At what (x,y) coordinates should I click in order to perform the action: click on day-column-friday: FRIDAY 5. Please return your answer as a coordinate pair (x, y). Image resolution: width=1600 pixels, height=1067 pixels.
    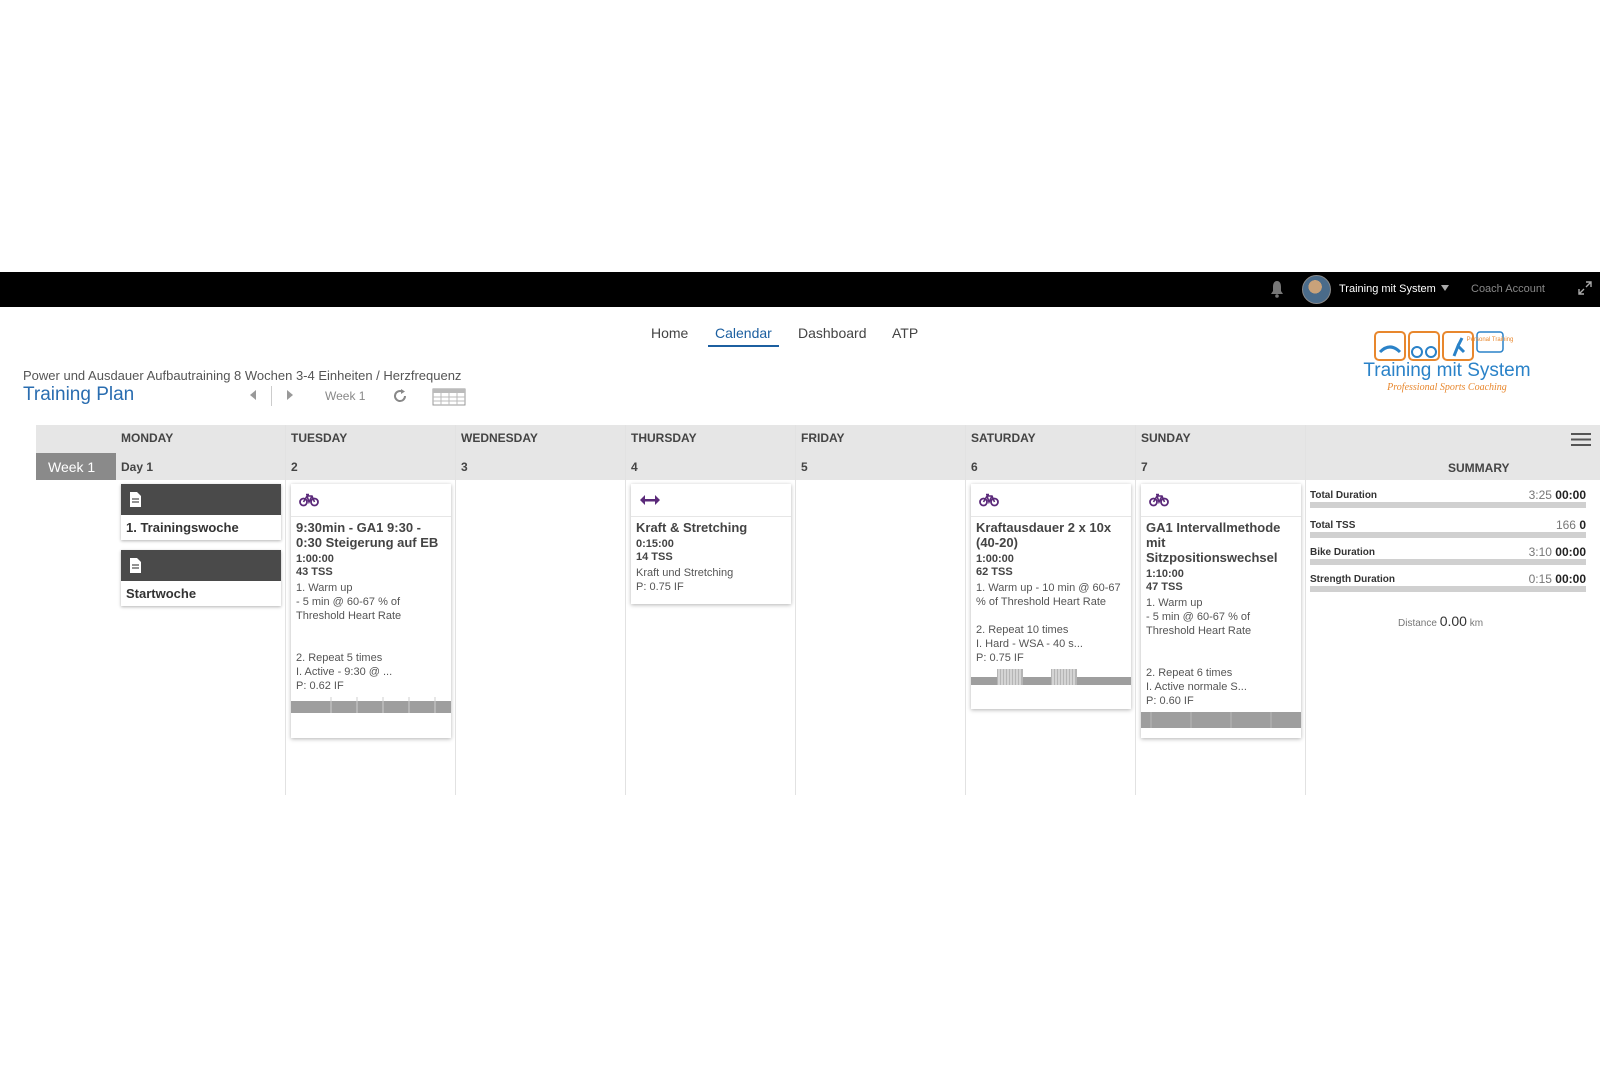
    Looking at the image, I should click on (881, 610).